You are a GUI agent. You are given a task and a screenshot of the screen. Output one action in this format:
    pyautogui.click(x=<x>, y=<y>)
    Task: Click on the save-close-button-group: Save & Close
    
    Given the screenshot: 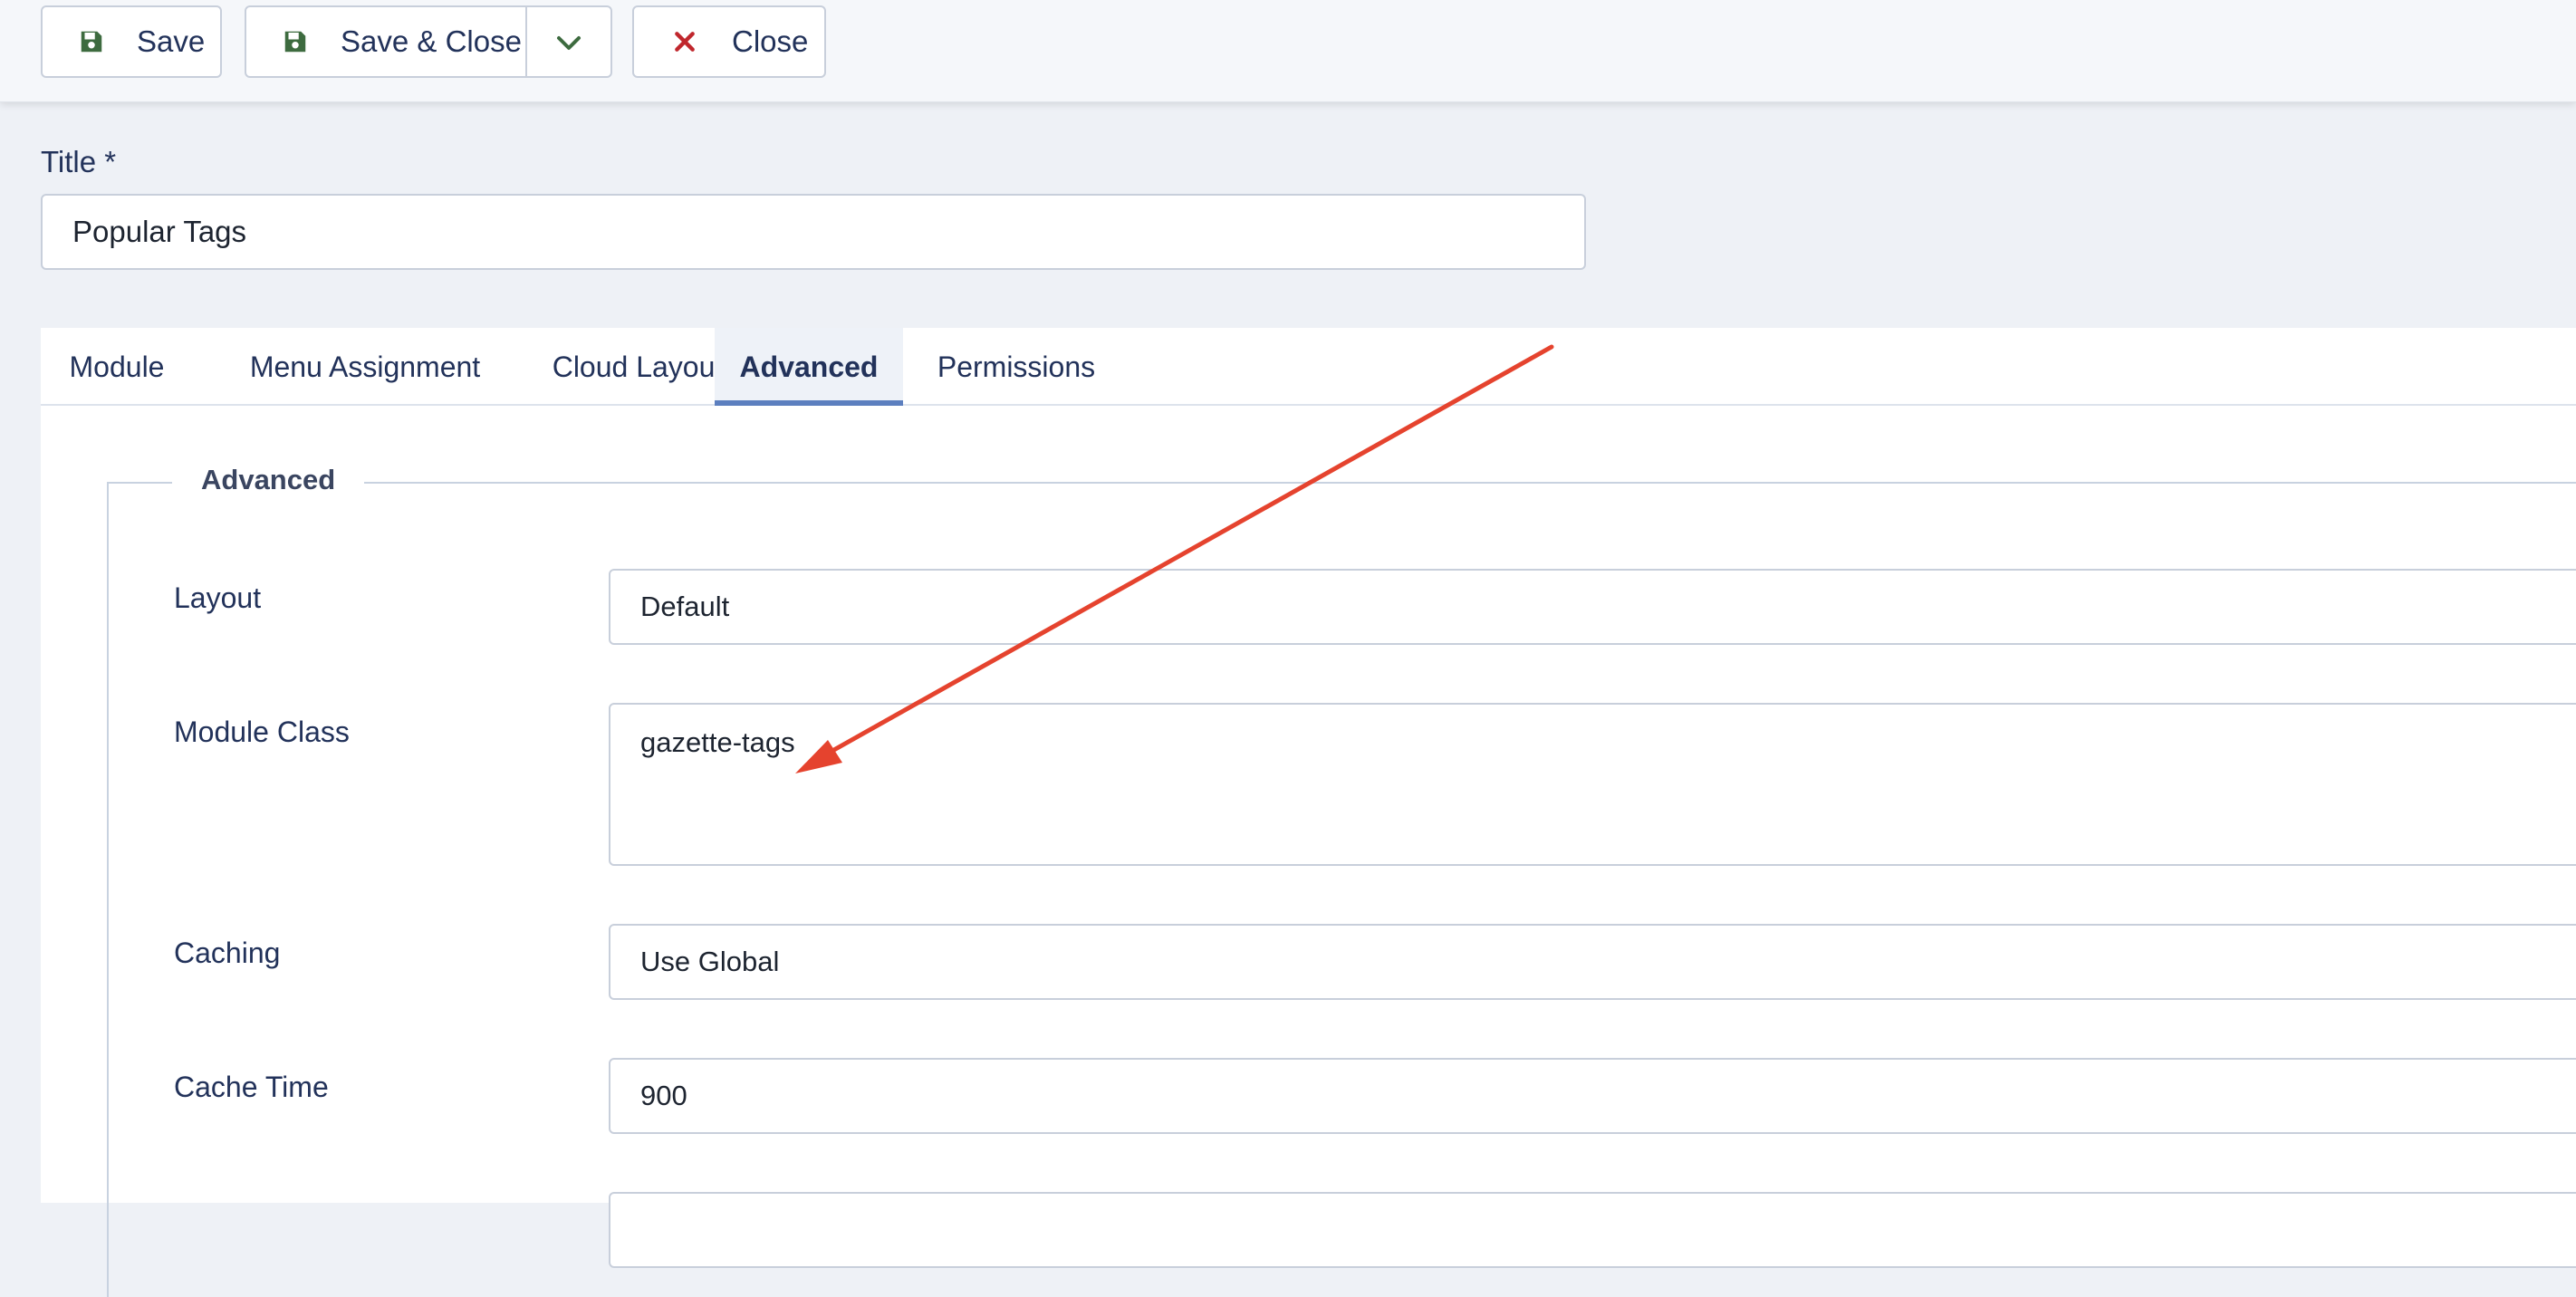 What is the action you would take?
    pyautogui.click(x=428, y=42)
    